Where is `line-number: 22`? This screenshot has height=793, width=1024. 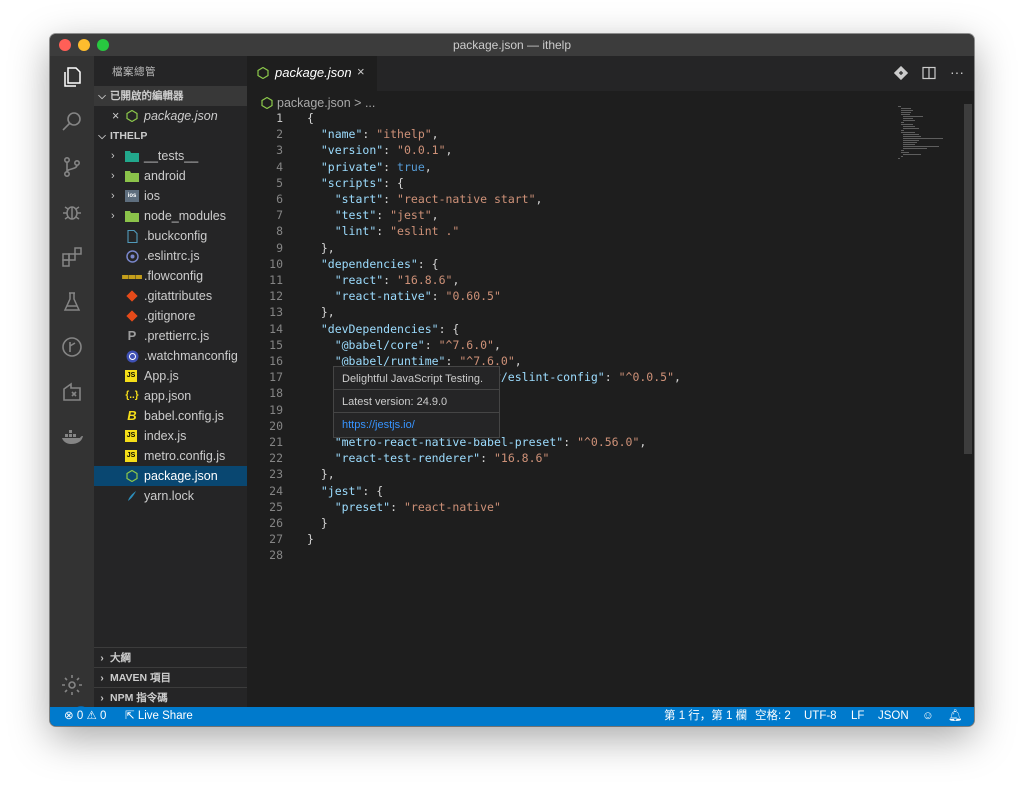 line-number: 22 is located at coordinates (276, 458).